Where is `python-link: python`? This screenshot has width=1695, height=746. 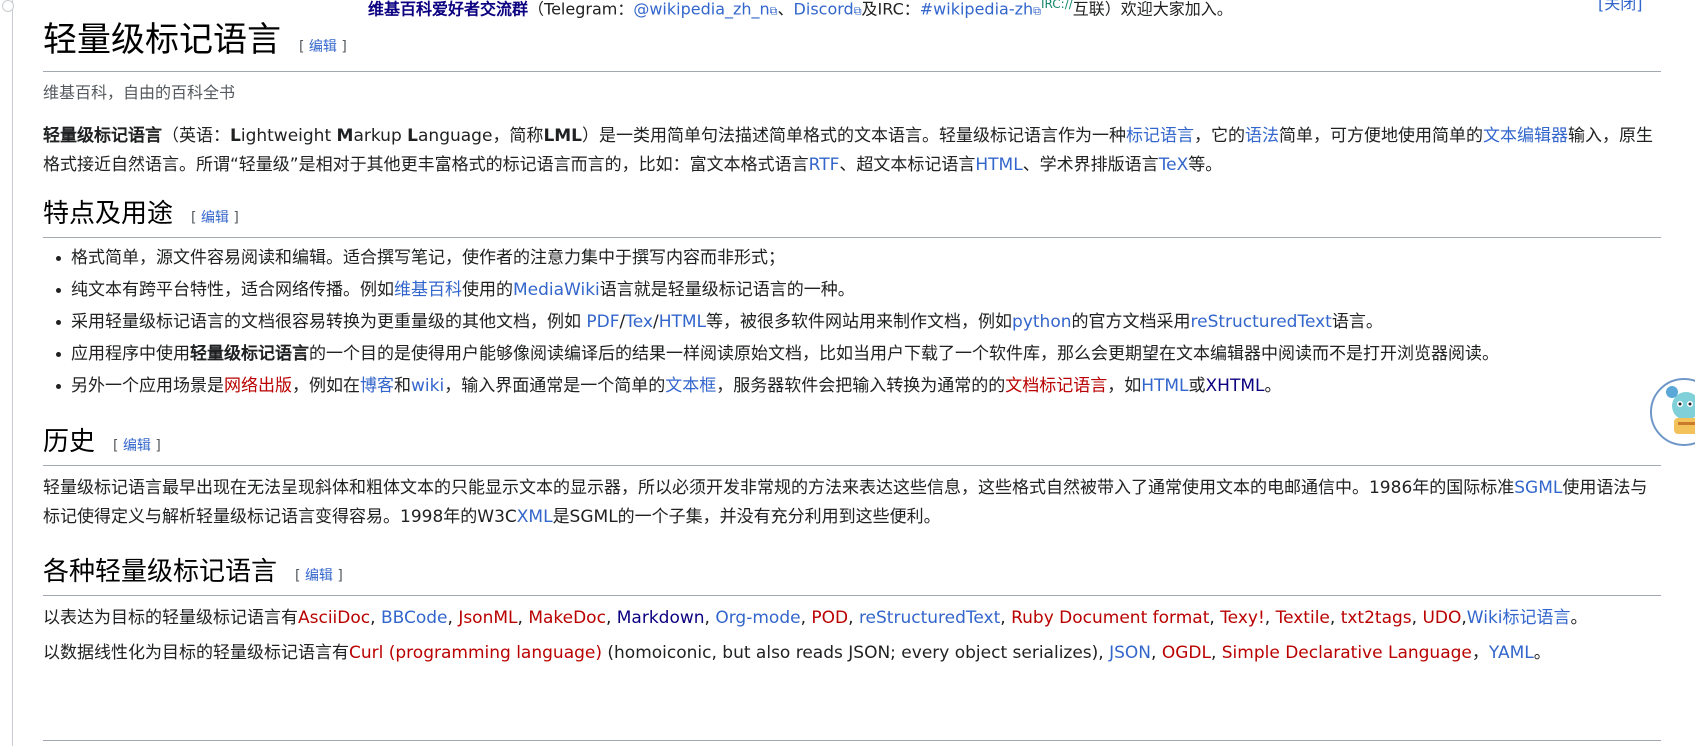
python-link: python is located at coordinates (1041, 322).